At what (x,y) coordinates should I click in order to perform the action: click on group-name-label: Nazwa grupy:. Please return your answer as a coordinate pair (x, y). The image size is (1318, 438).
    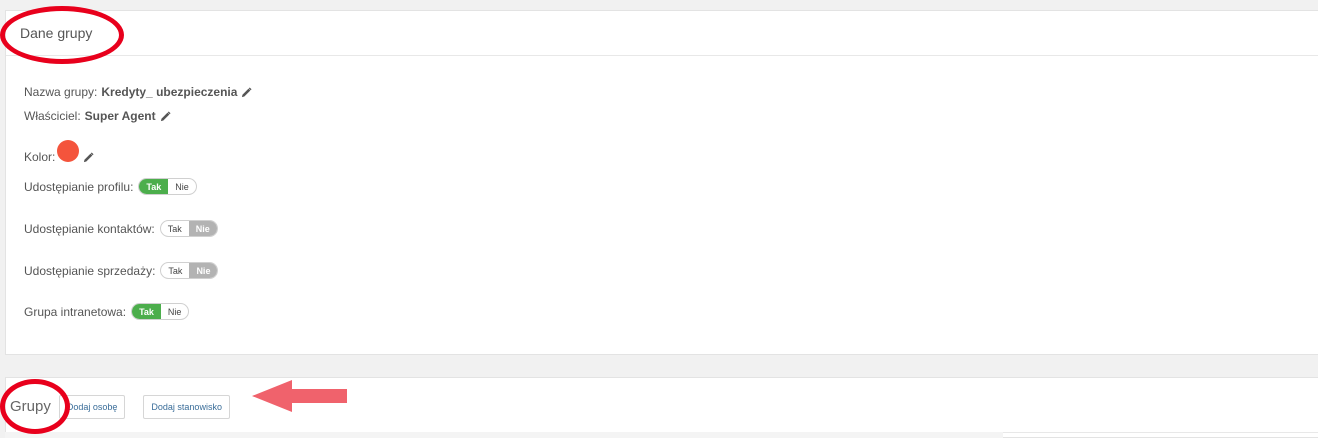
    Looking at the image, I should click on (61, 92).